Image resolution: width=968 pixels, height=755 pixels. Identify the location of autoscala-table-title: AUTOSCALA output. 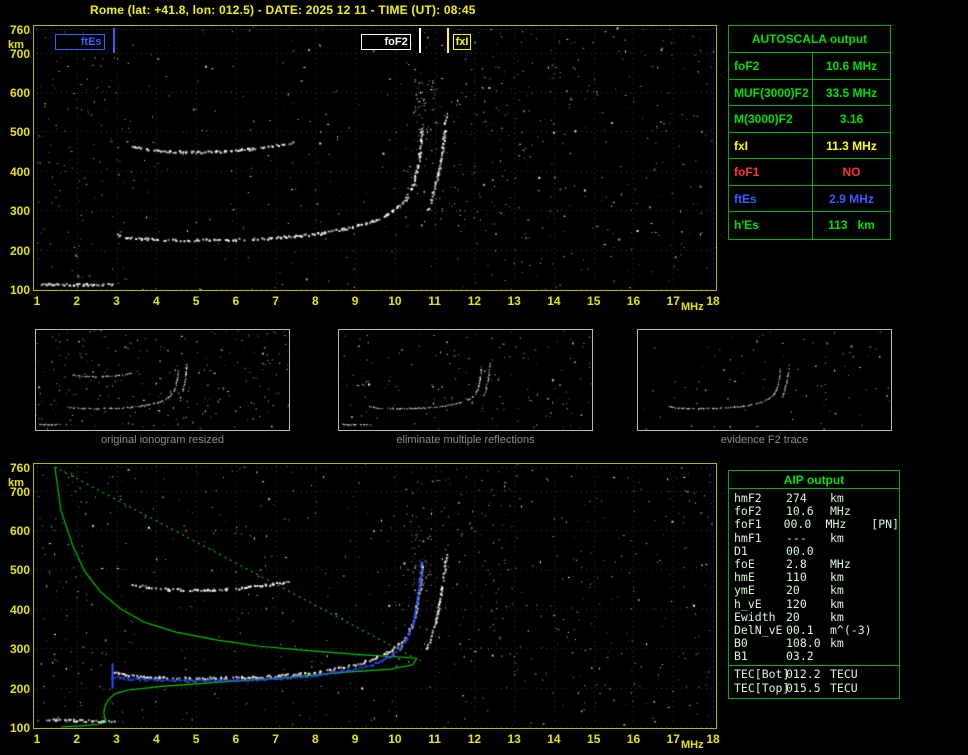
(809, 39).